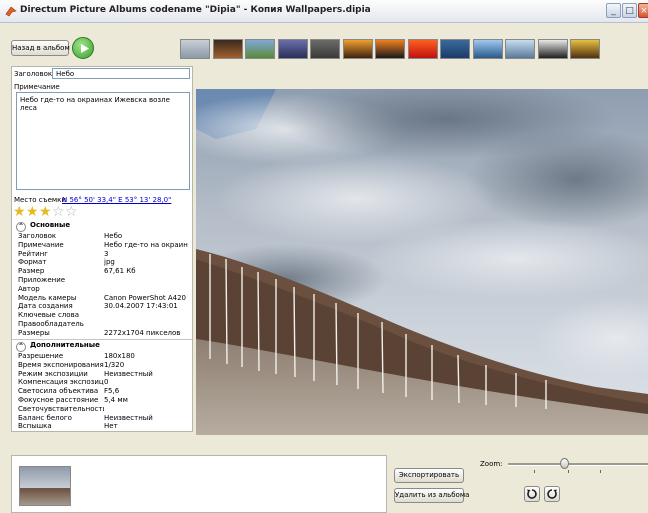  Describe the element at coordinates (48, 315) in the screenshot. I see `property-key: Ключевые слова` at that location.